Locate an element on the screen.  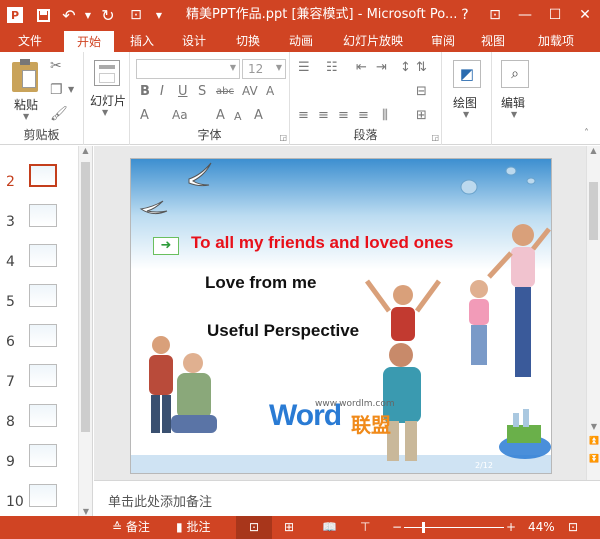
slideshow-view-icon: ⊤ is located at coordinates (365, 527).